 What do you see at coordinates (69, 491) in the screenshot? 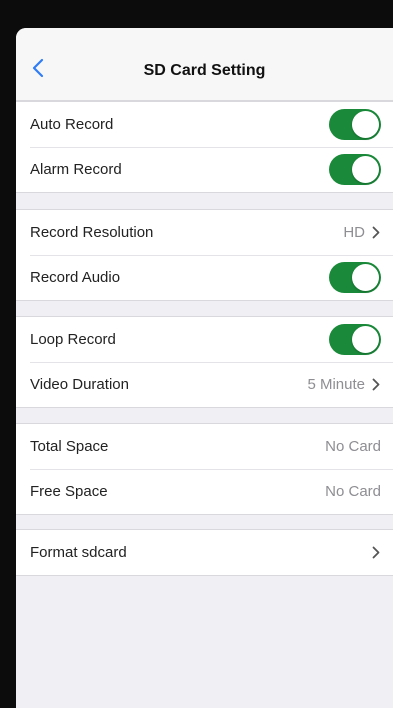
I see `setting-label: Free Space` at bounding box center [69, 491].